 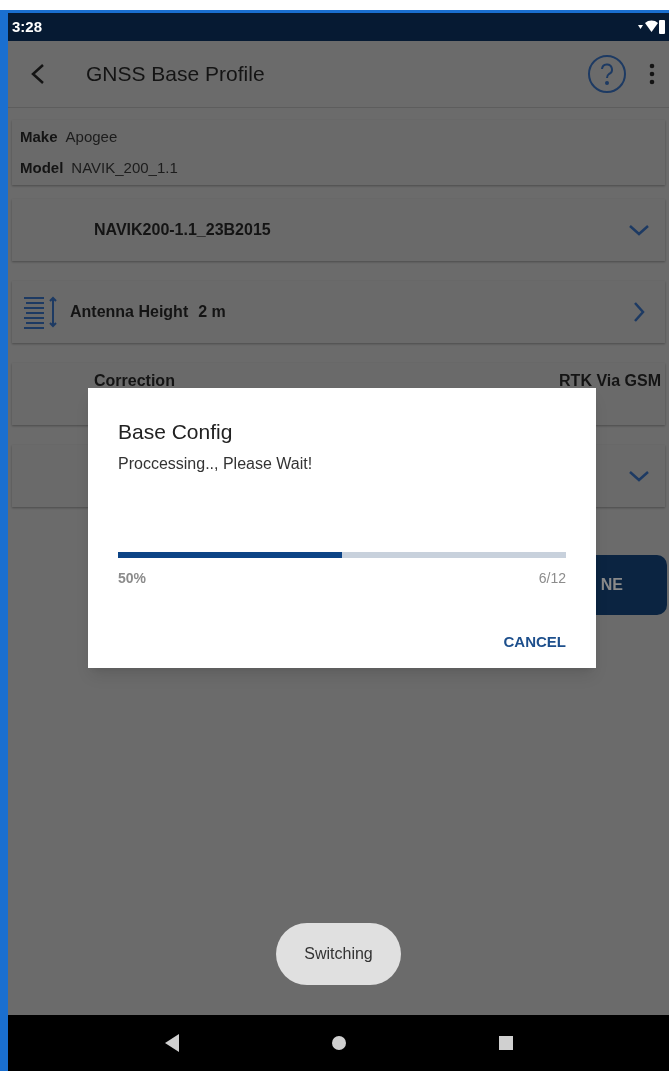 I want to click on antenna-height-value: 2 m, so click(x=212, y=312).